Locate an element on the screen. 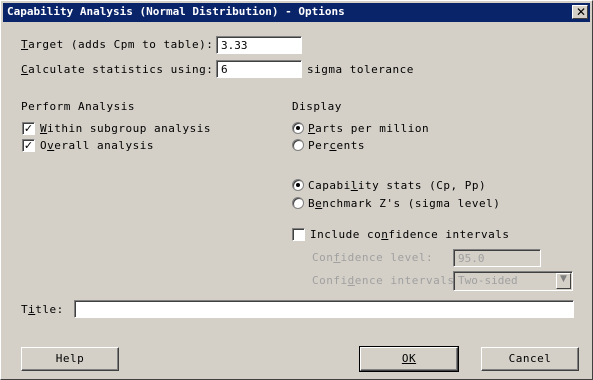  within-subgroup-label: Within subgroup analysis is located at coordinates (125, 128).